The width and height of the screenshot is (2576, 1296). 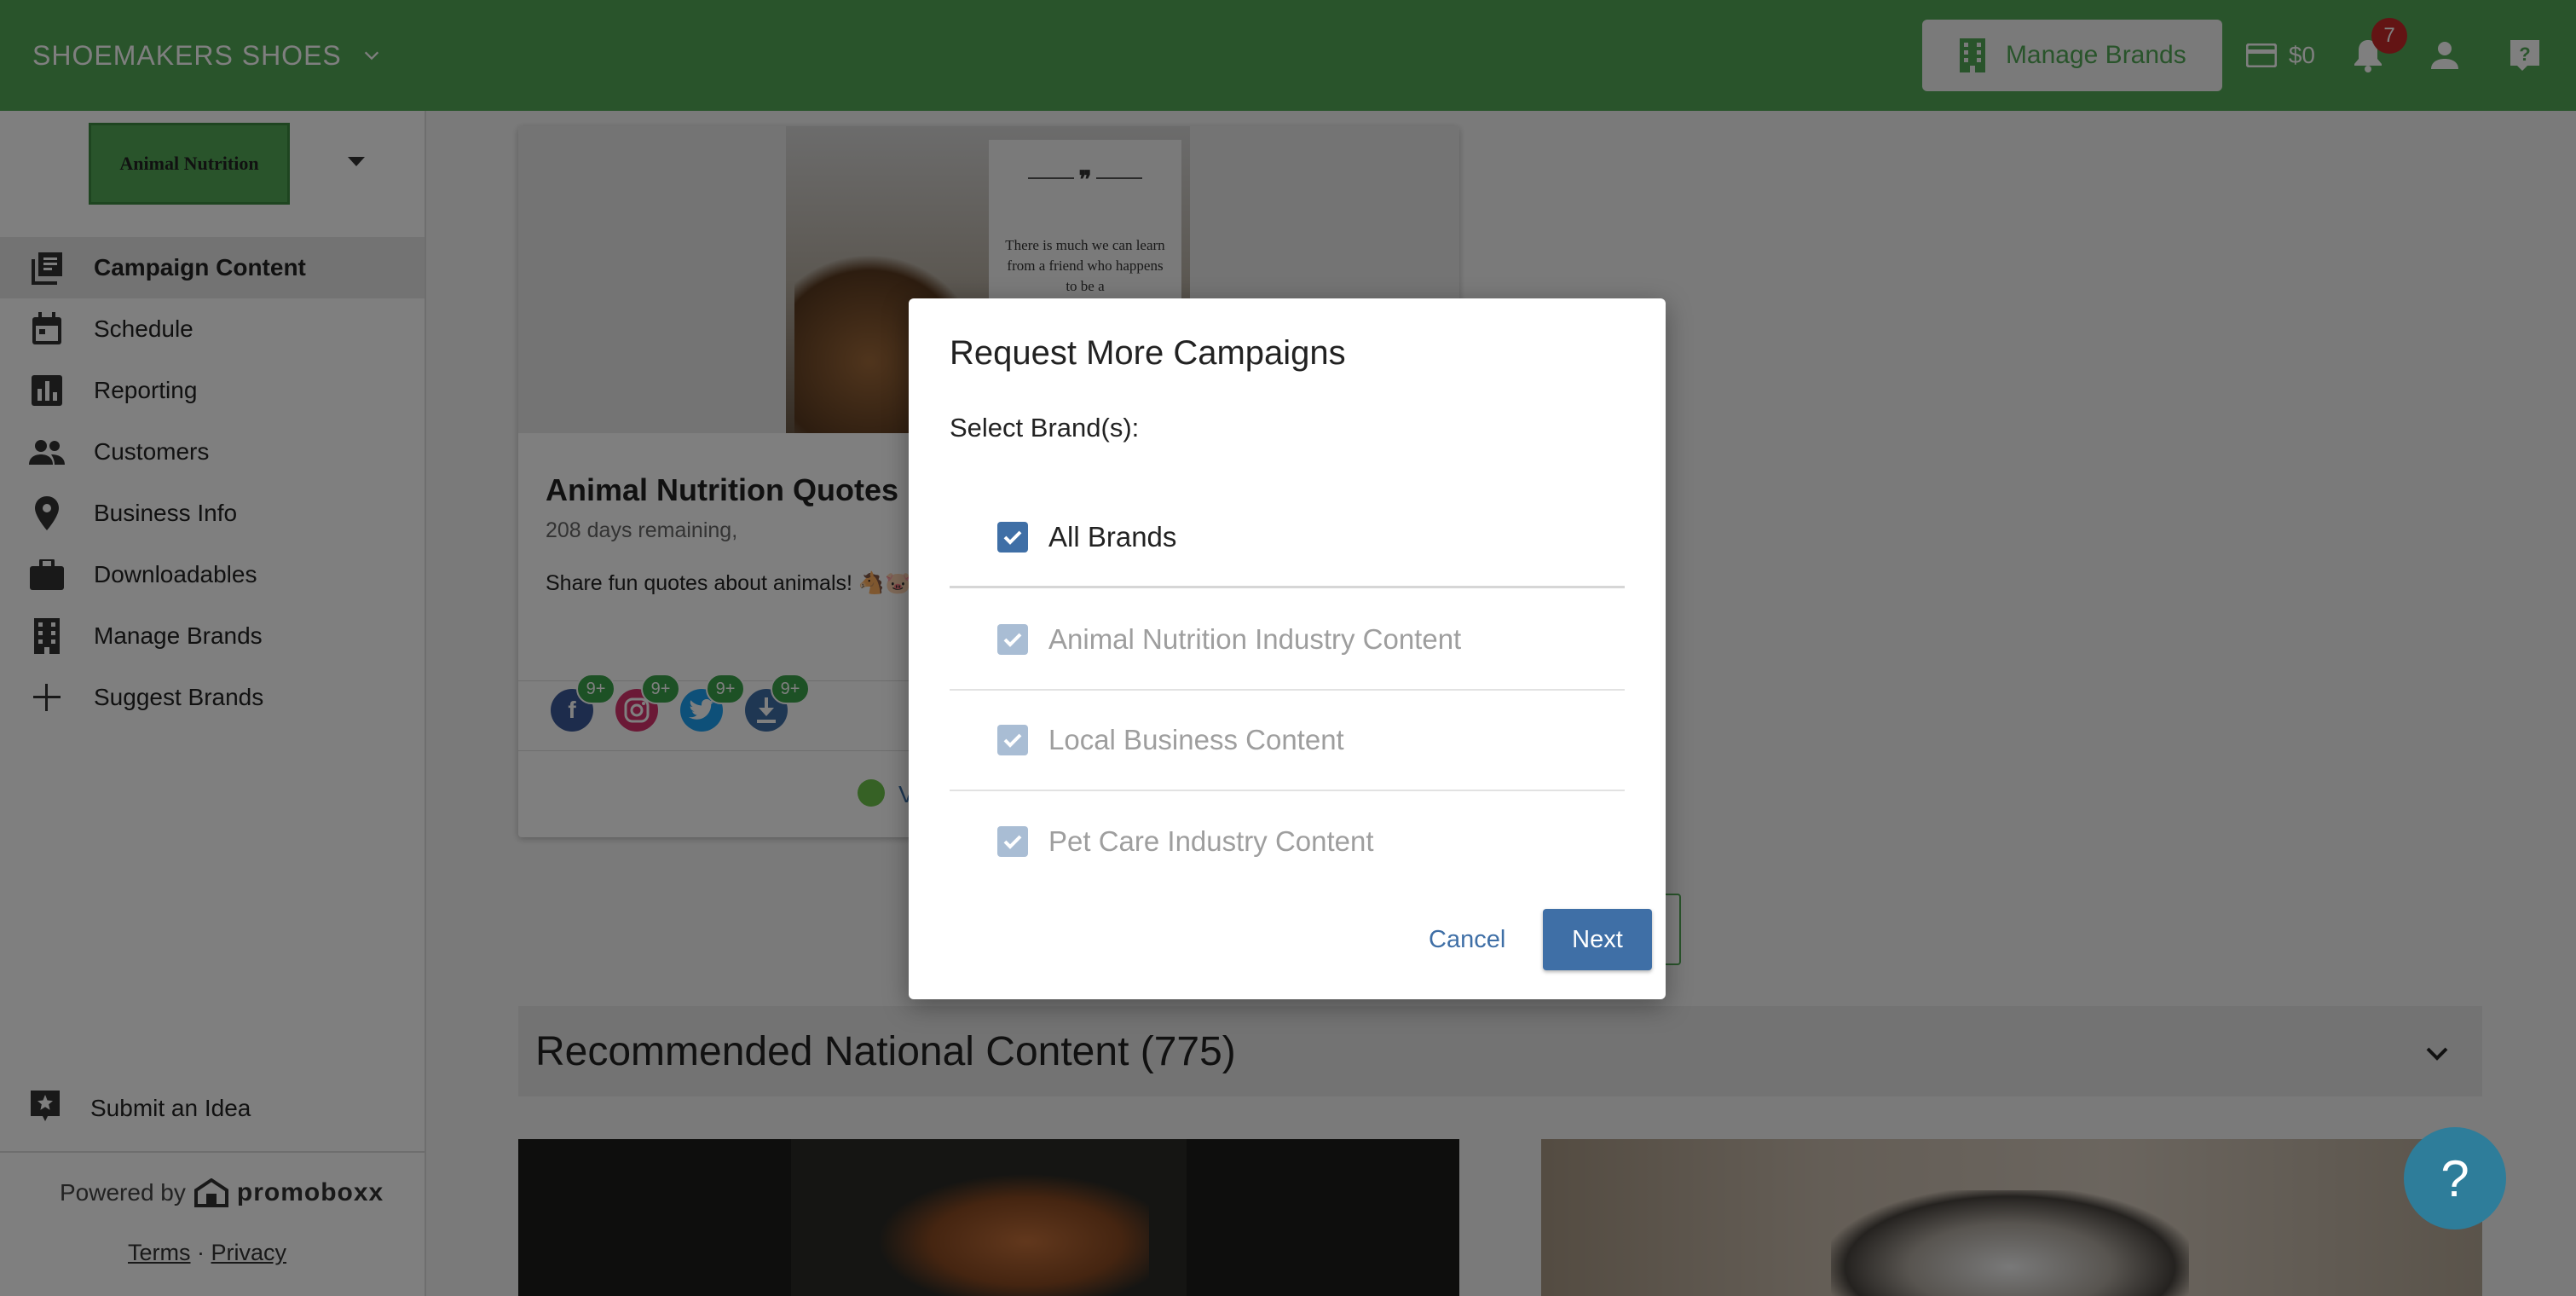 What do you see at coordinates (1467, 940) in the screenshot?
I see `cancel-button: Cancel` at bounding box center [1467, 940].